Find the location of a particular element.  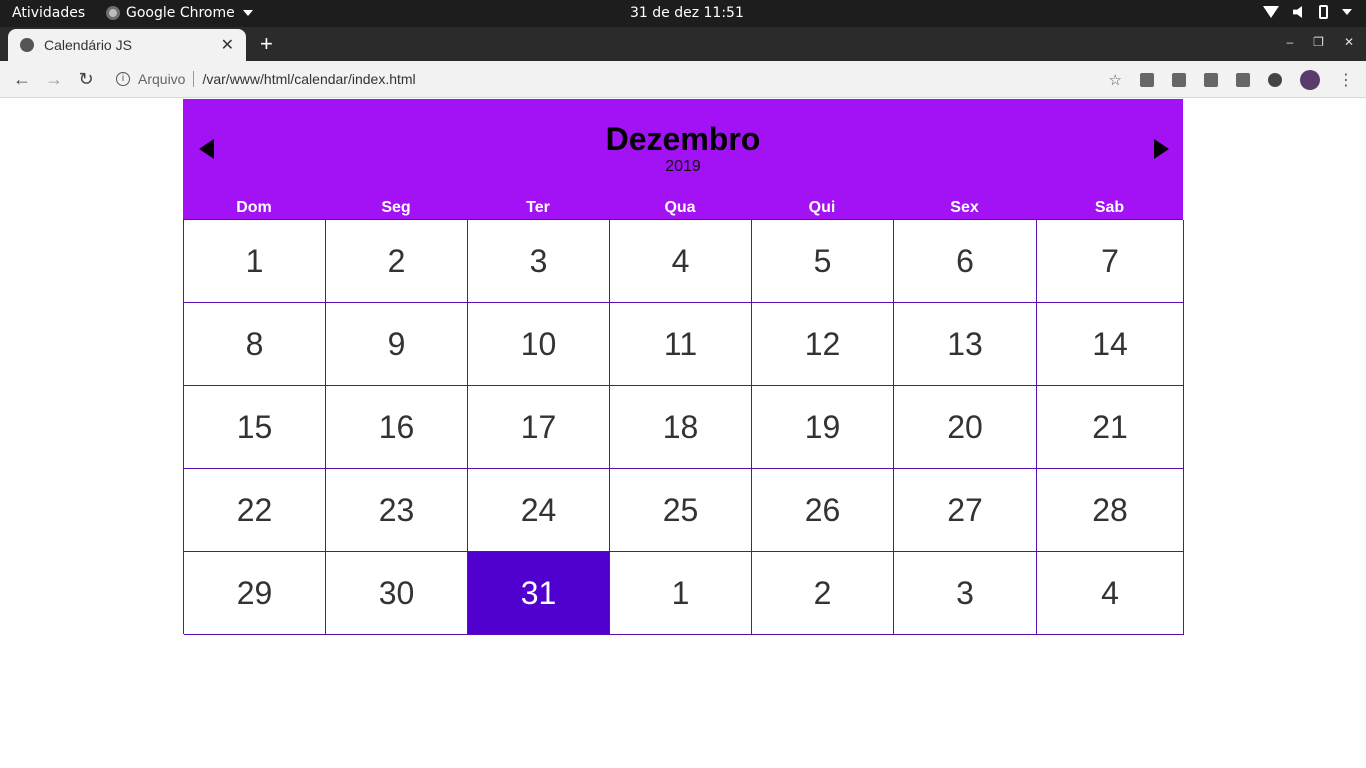

day-cell: 20 is located at coordinates (965, 427).